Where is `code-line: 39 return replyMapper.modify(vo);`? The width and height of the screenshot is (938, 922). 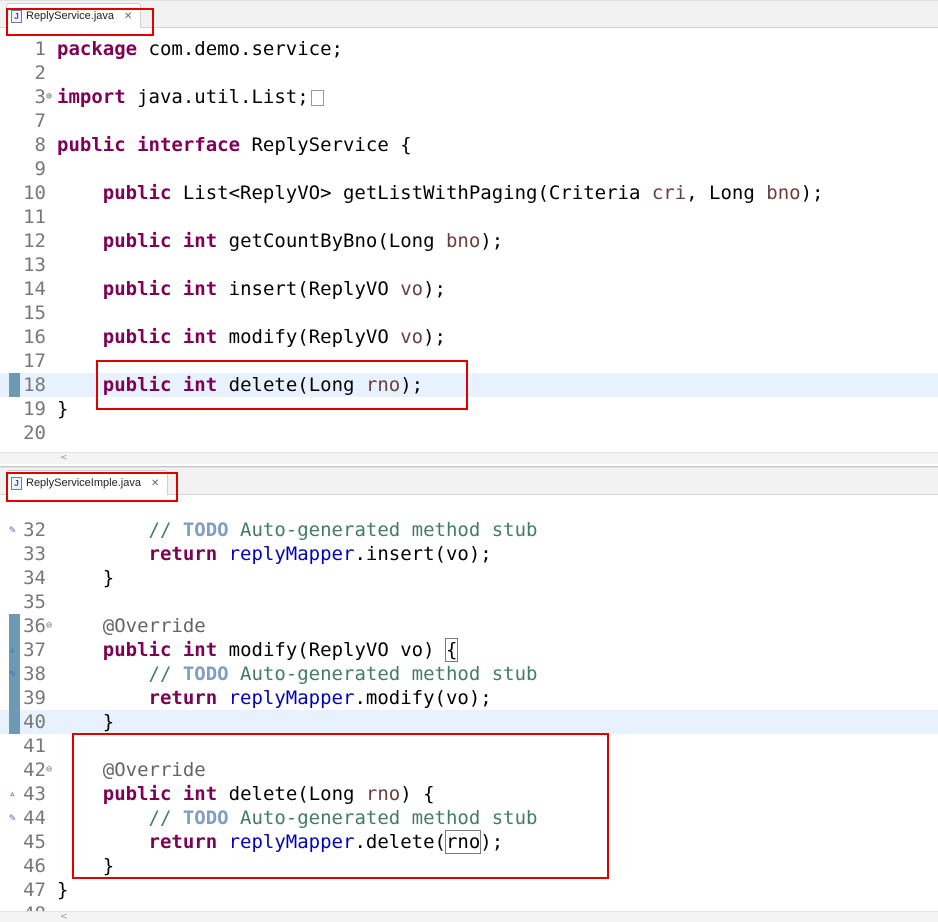
code-line: 39 return replyMapper.modify(vo); is located at coordinates (469, 698).